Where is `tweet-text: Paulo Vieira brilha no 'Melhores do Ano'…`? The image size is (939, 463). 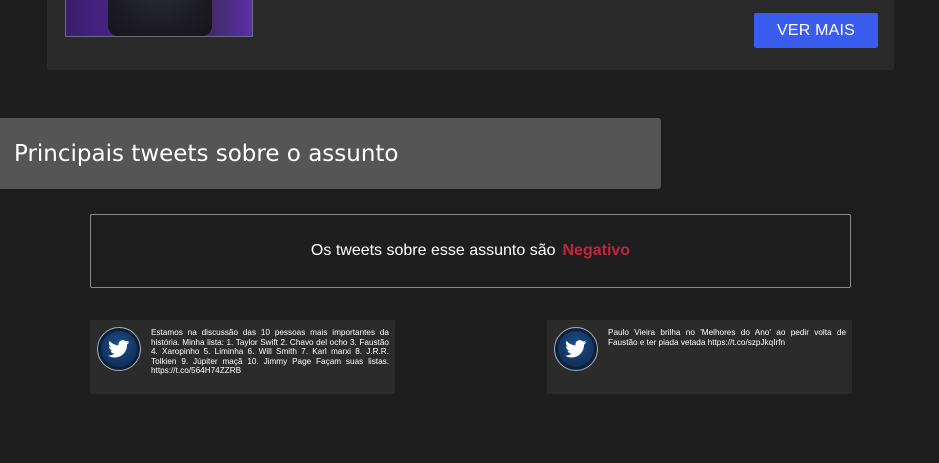
tweet-text: Paulo Vieira brilha no 'Melhores do Ano'… is located at coordinates (727, 337).